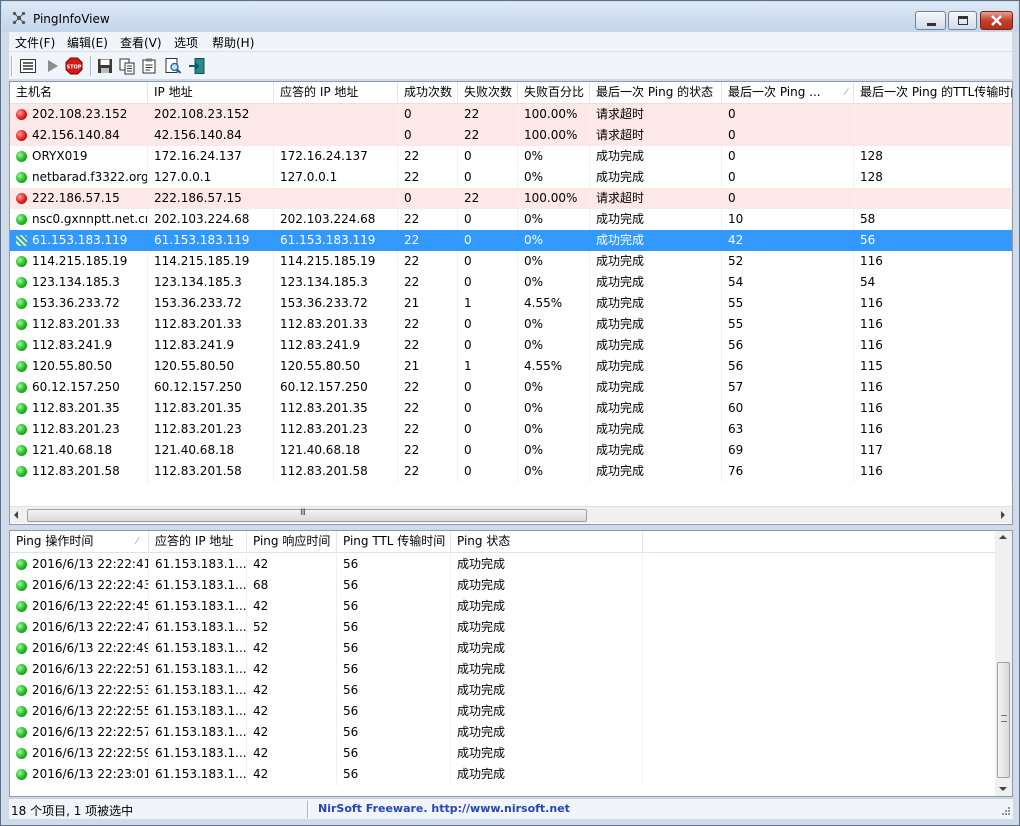 This screenshot has height=826, width=1020. Describe the element at coordinates (930, 20) in the screenshot. I see `minimize-button` at that location.